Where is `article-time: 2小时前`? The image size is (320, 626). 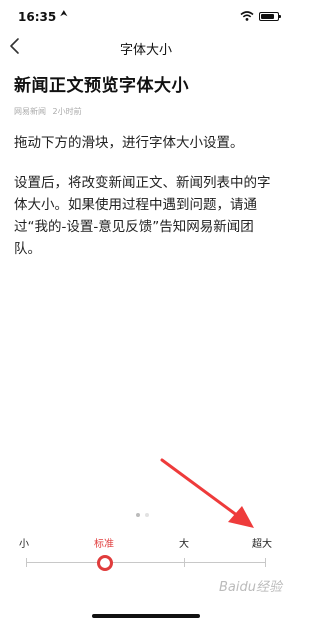 article-time: 2小时前 is located at coordinates (67, 111).